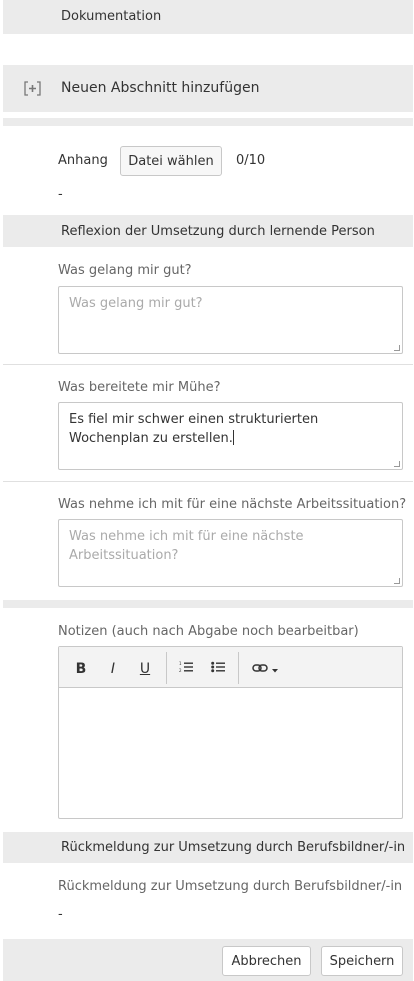  What do you see at coordinates (260, 669) in the screenshot?
I see `link-icon` at bounding box center [260, 669].